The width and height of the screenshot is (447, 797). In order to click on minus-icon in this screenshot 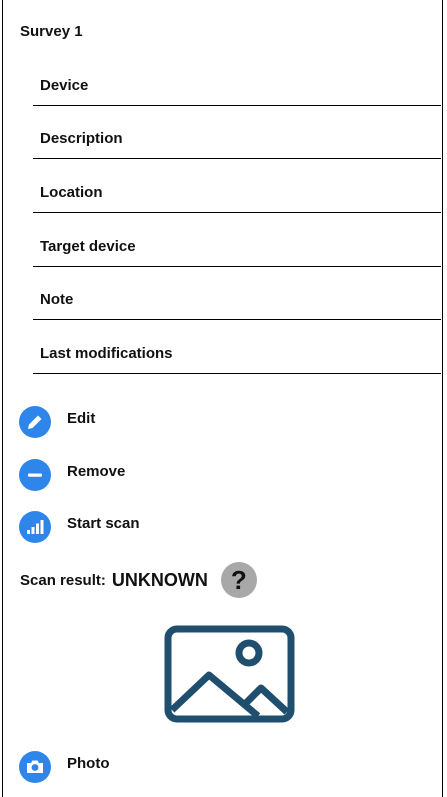, I will do `click(35, 475)`.